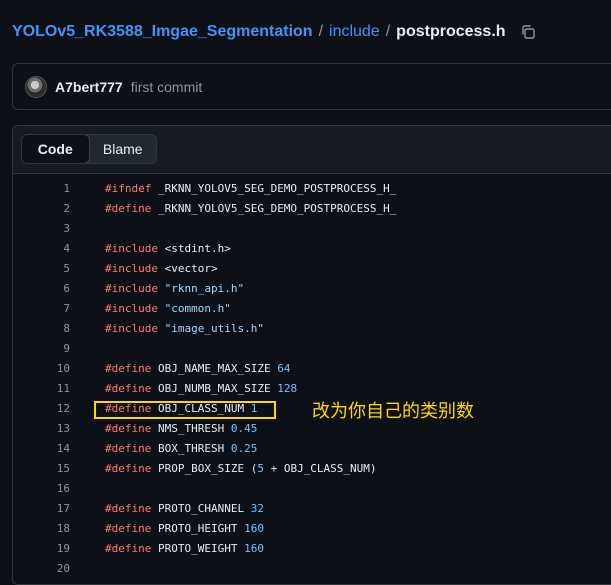  I want to click on code-line: 17 #define PROTO_CHANNEL 32, so click(312, 508).